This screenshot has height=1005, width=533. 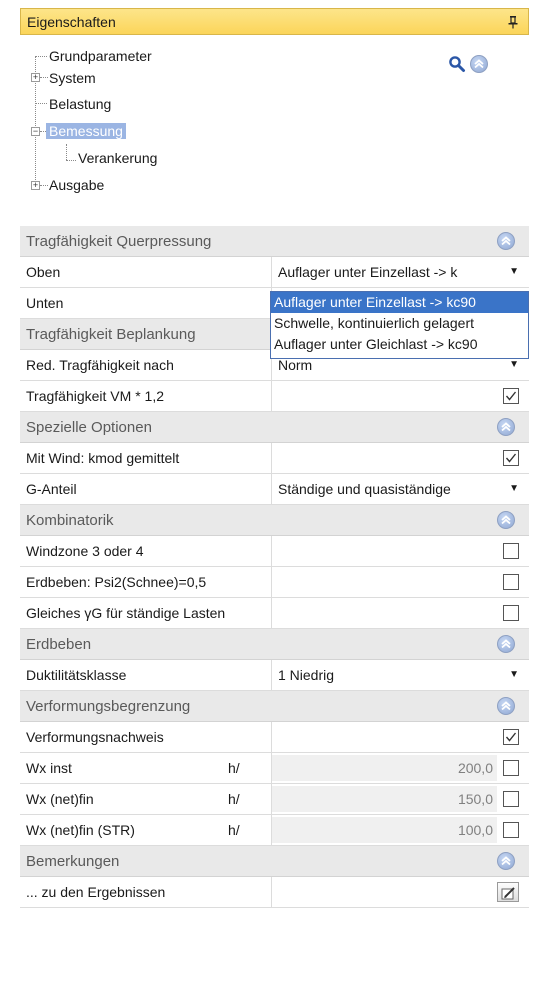 What do you see at coordinates (511, 737) in the screenshot?
I see `verformungsnachweis-checkbox` at bounding box center [511, 737].